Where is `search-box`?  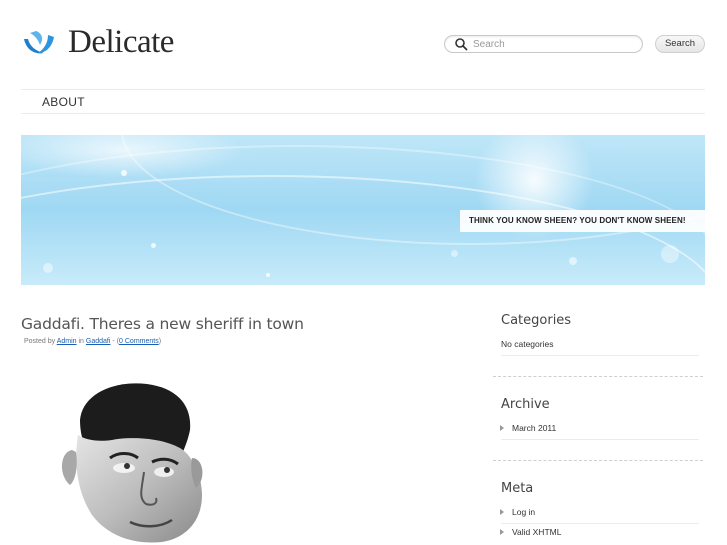
search-box is located at coordinates (543, 44).